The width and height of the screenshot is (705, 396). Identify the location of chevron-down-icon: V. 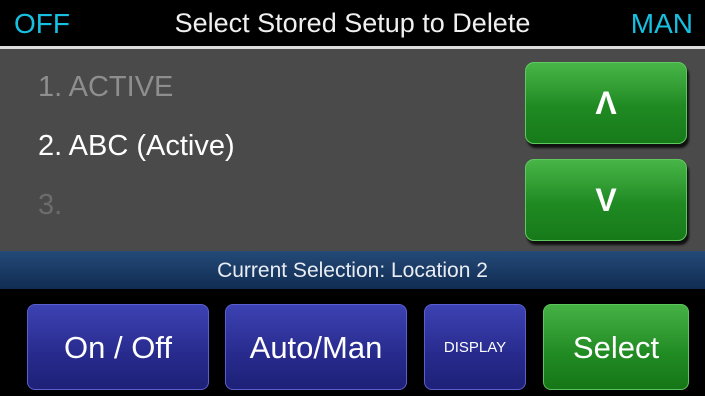
(606, 200).